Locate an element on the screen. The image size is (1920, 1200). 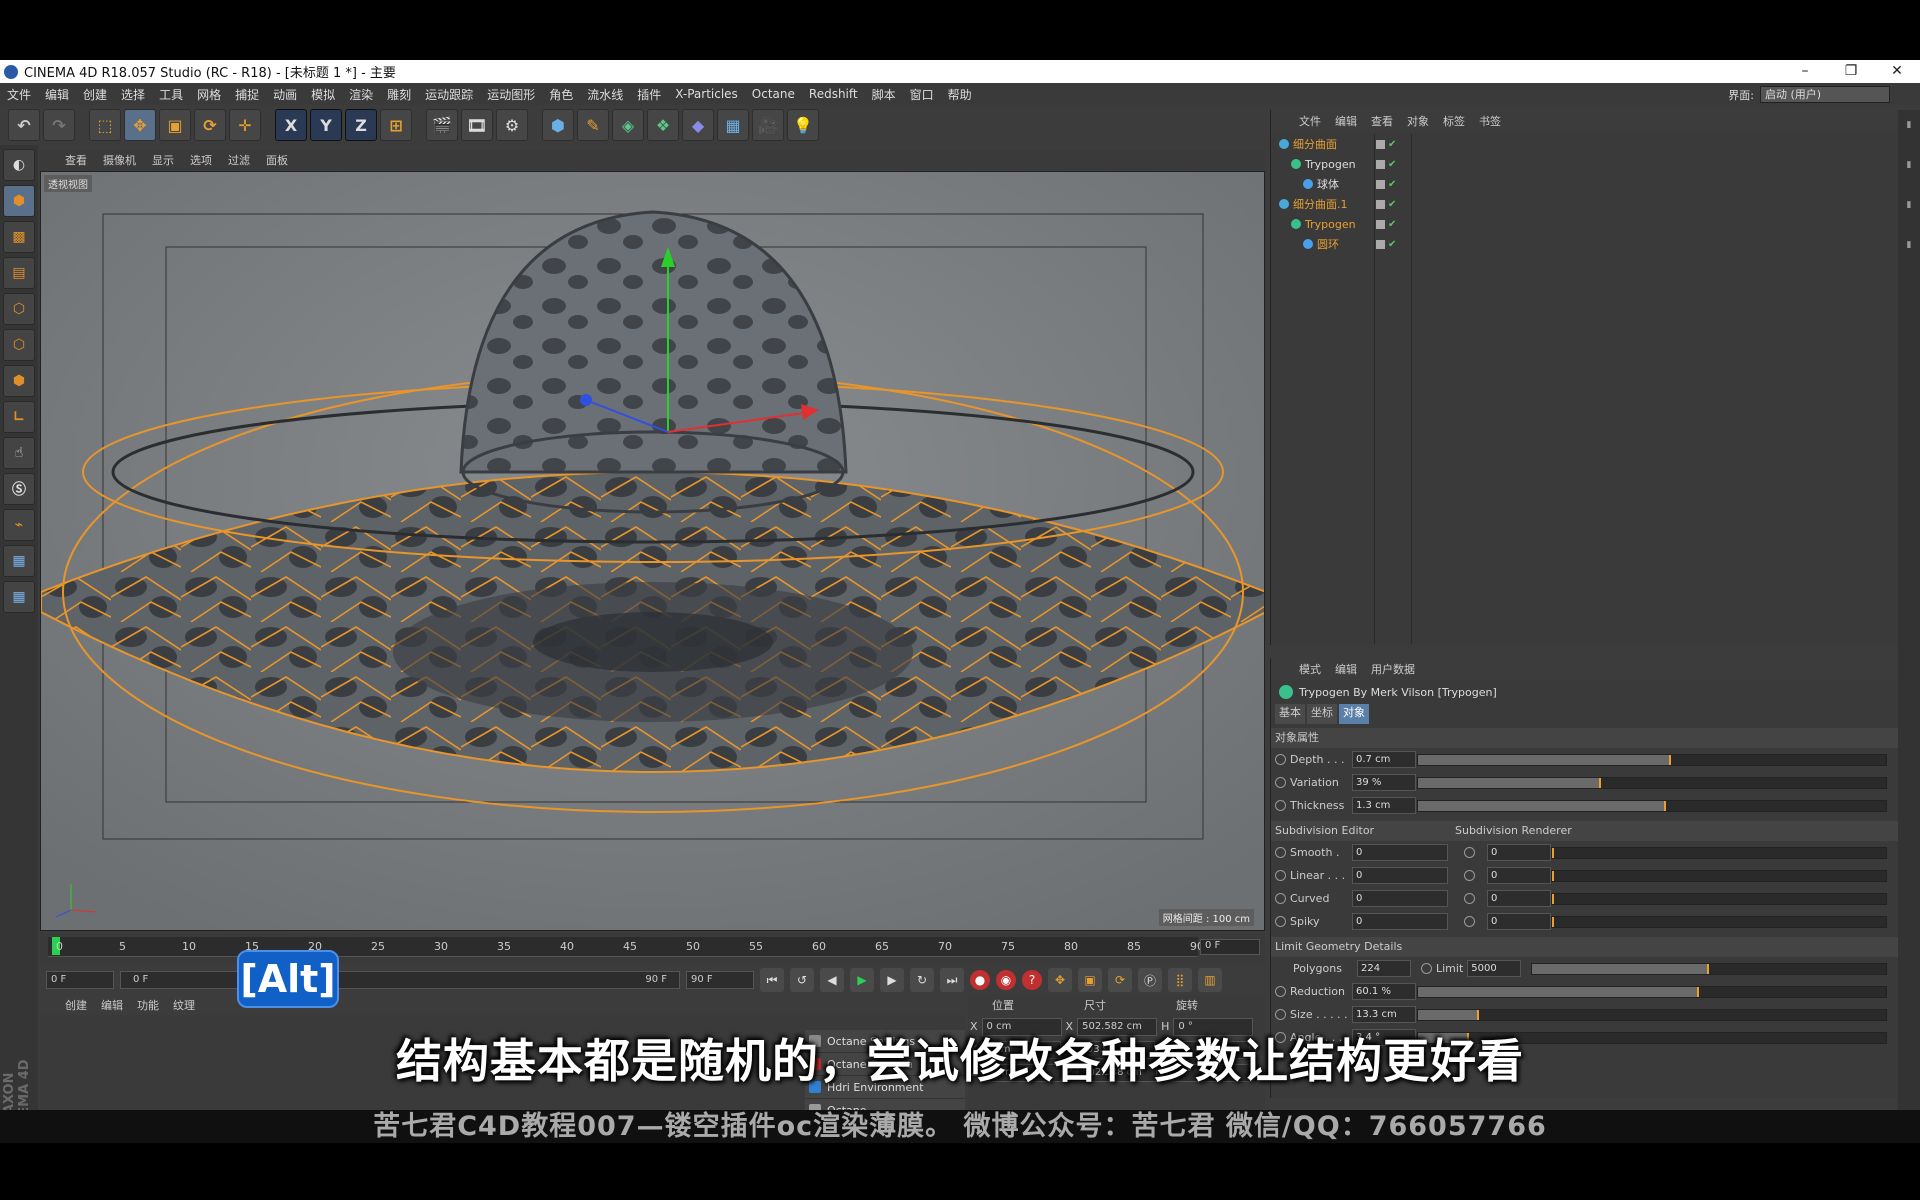
viewport-menu-item: 摄像机 is located at coordinates (119, 160).